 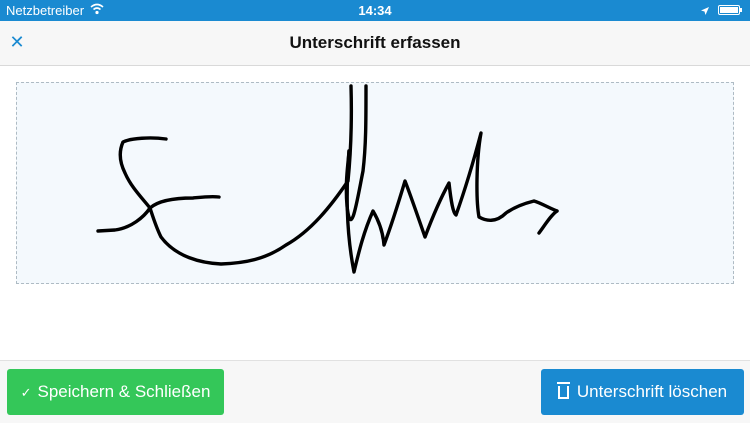 I want to click on check-icon: ✓, so click(x=26, y=392).